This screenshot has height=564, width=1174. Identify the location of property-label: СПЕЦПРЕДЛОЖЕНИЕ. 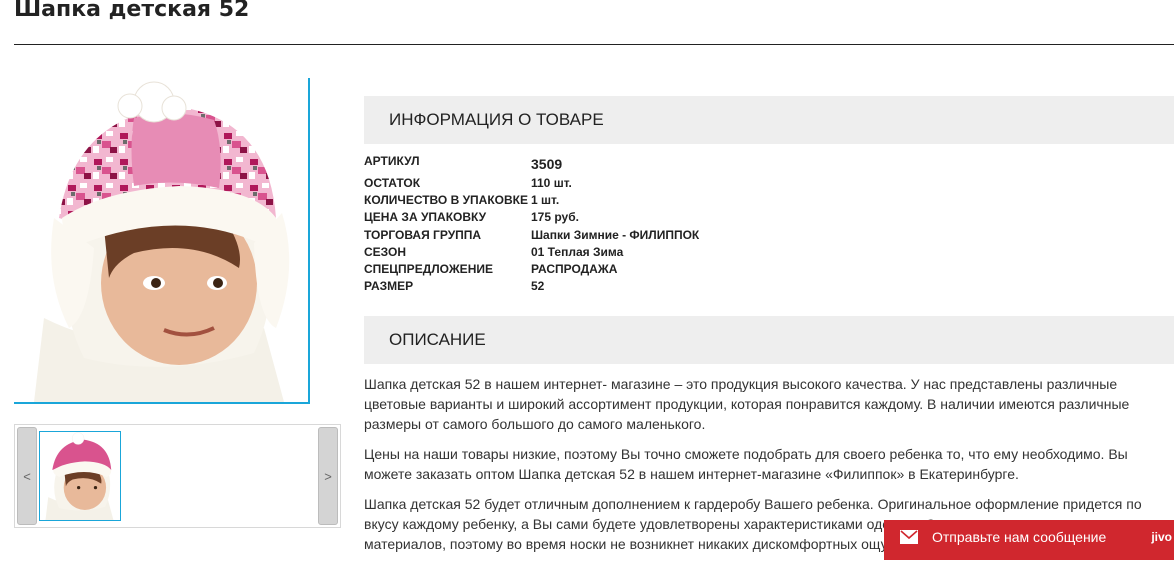
(428, 268).